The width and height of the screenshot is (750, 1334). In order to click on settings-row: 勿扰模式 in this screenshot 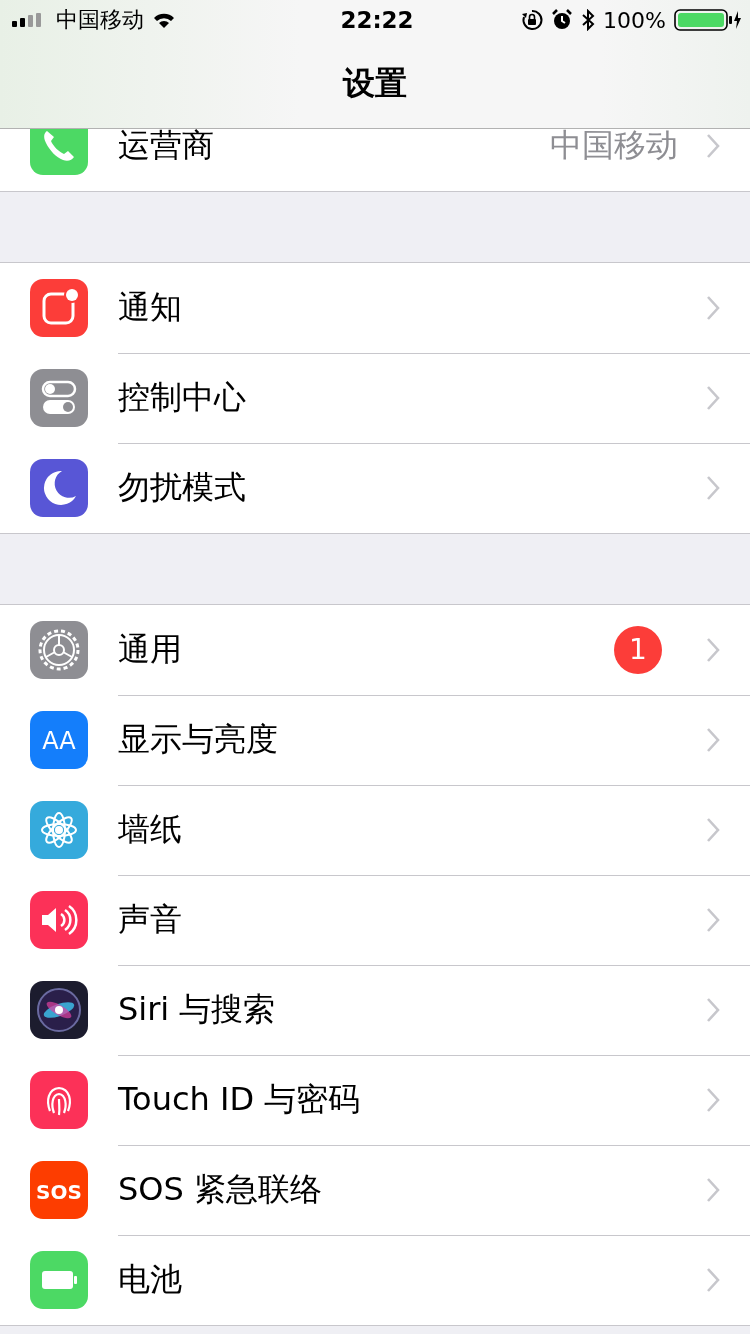, I will do `click(375, 488)`.